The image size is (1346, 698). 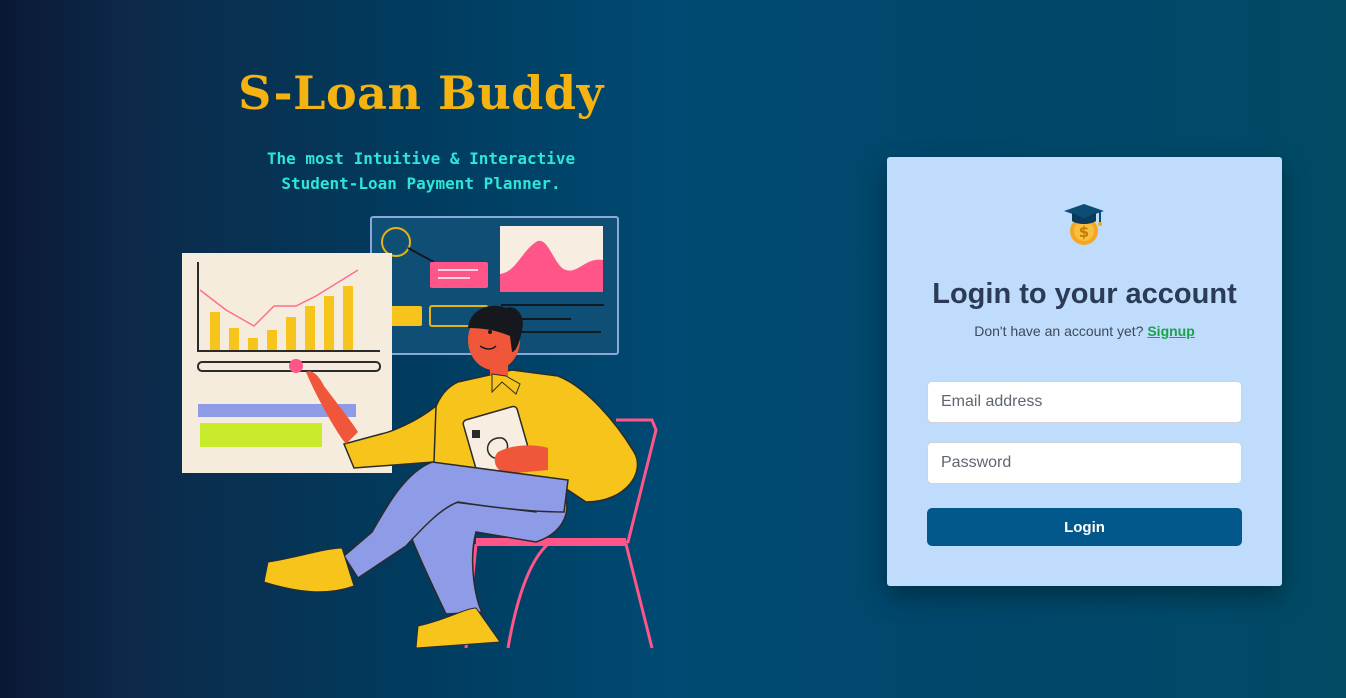 I want to click on email-field, so click(x=1084, y=402).